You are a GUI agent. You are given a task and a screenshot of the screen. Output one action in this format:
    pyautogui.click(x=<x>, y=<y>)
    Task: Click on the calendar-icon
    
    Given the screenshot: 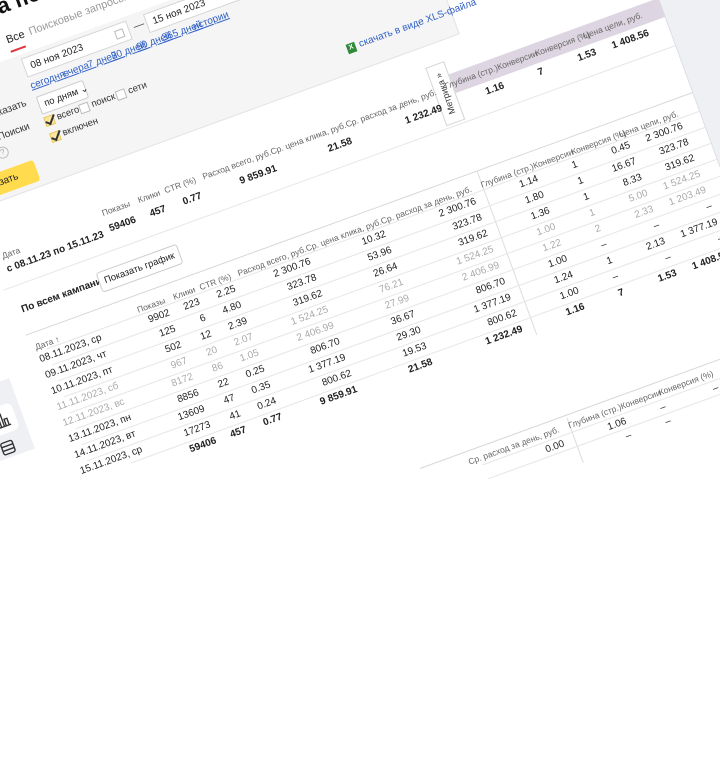 What is the action you would take?
    pyautogui.click(x=119, y=34)
    